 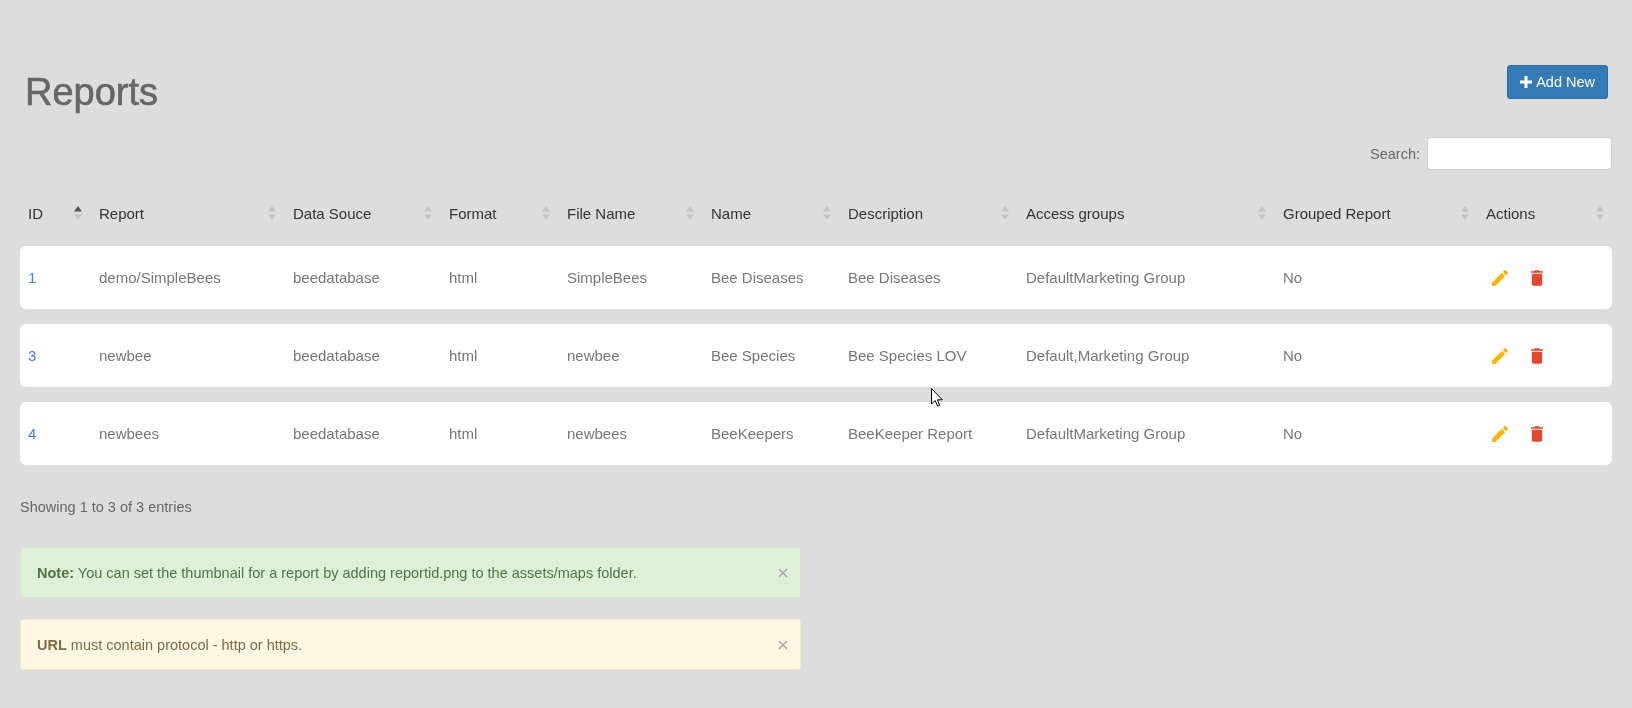 What do you see at coordinates (1384, 213) in the screenshot?
I see `column-header: Grouped Report` at bounding box center [1384, 213].